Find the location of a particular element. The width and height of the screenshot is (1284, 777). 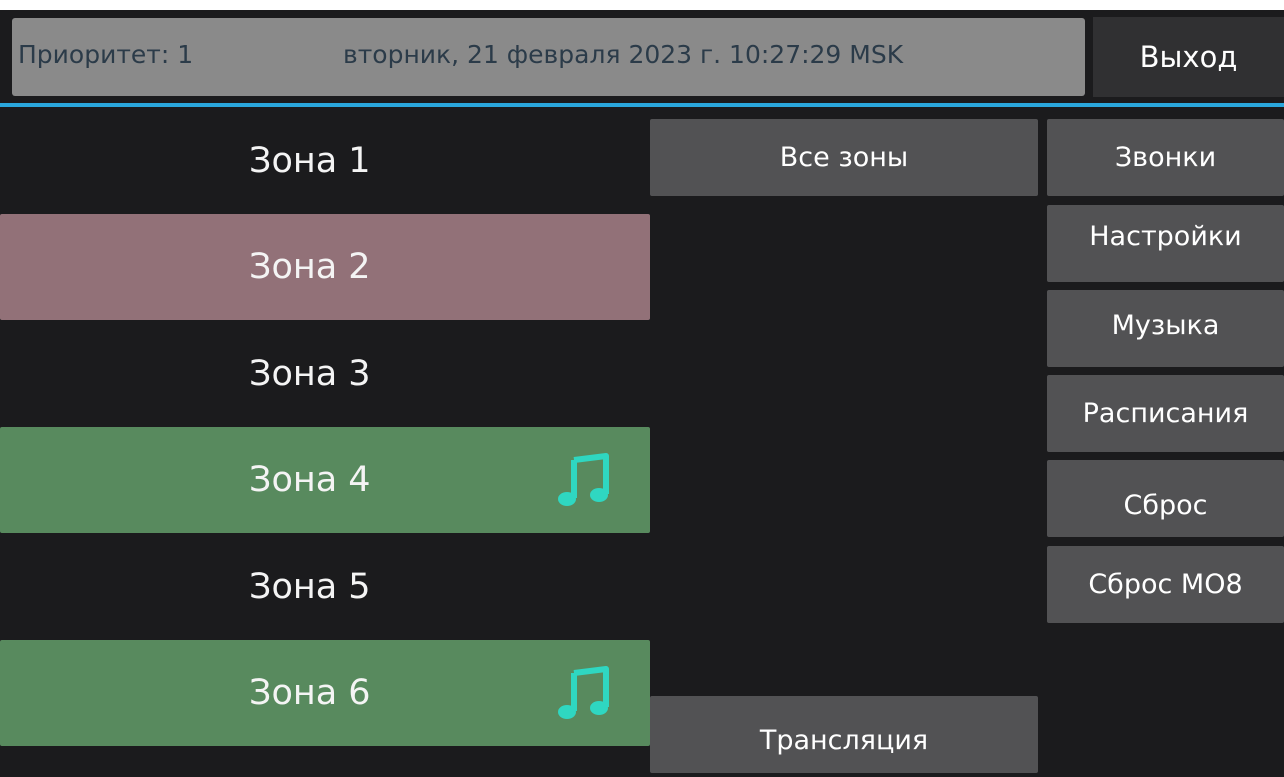

schedules-button: Расписания is located at coordinates (1165, 413).